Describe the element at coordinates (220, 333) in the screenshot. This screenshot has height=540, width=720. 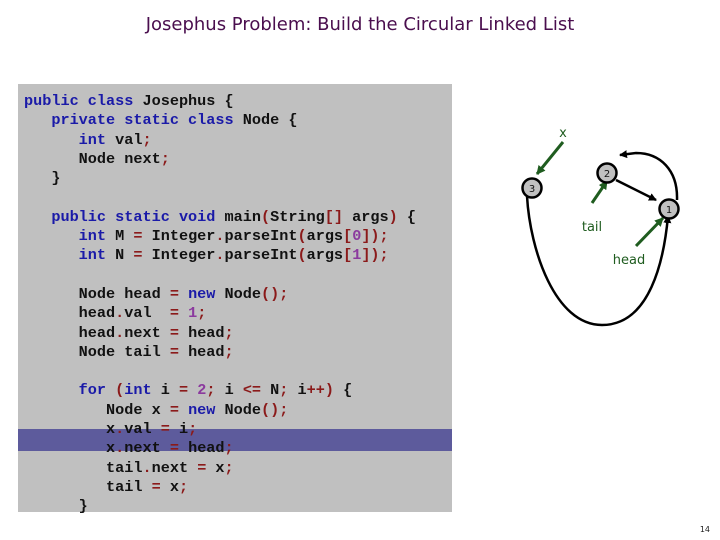
I see `code-line: head.next = head;` at that location.